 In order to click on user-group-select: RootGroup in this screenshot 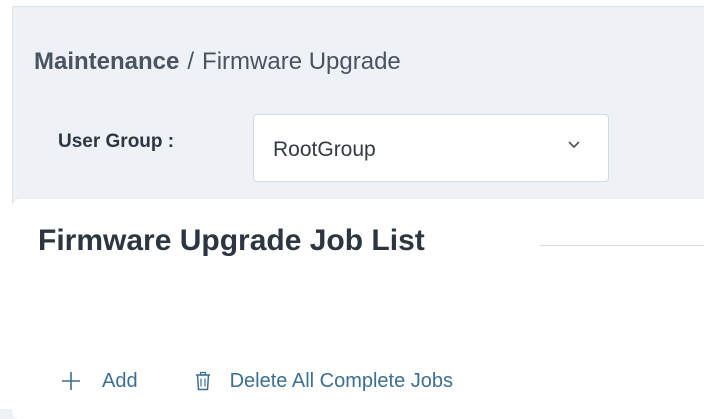, I will do `click(431, 148)`.